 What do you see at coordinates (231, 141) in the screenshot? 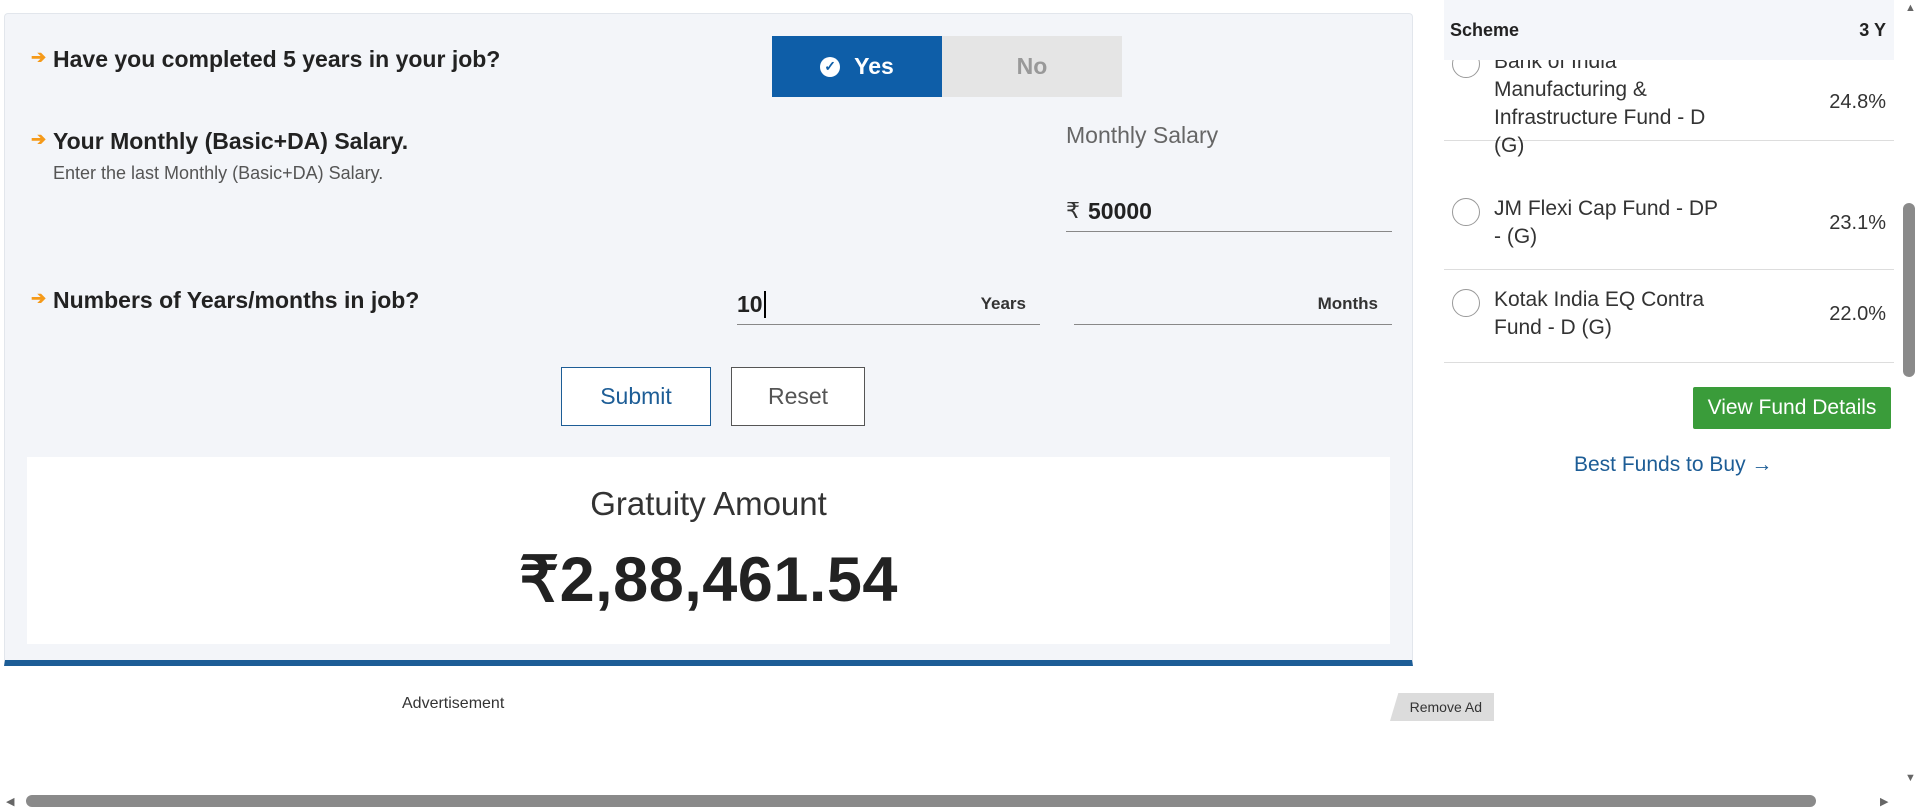
I see `question-salary-label: Your Monthly (Basic+DA) Salary.` at bounding box center [231, 141].